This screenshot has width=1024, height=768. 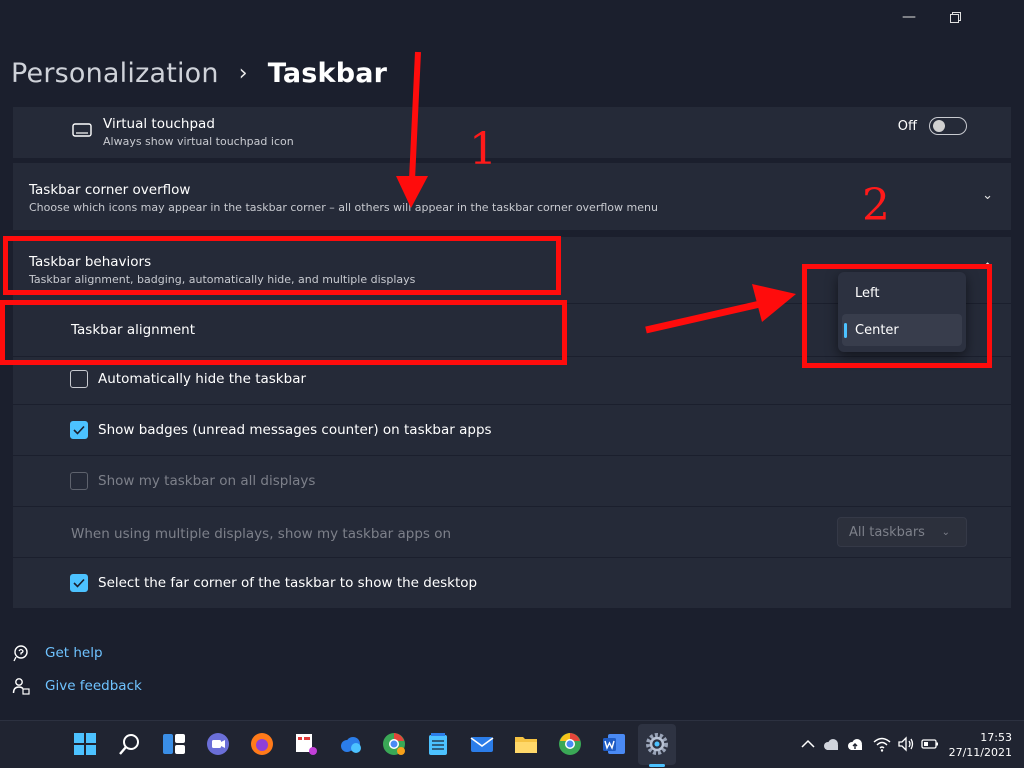 I want to click on chevron-up-icon, so click(x=808, y=744).